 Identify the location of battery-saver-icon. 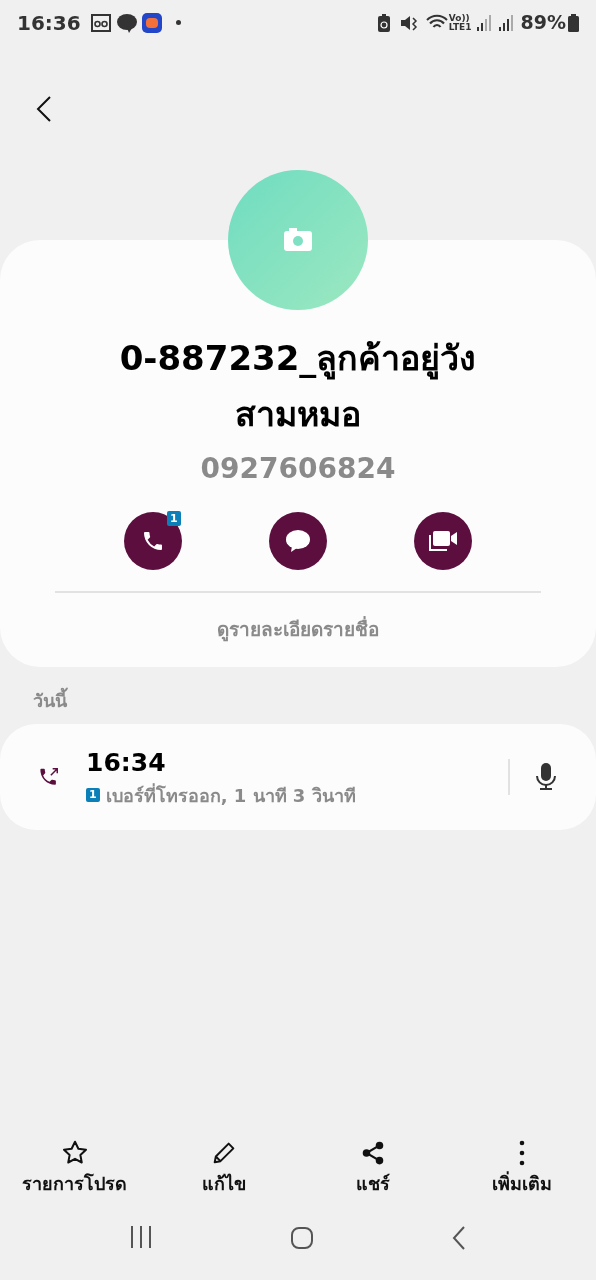
(383, 22).